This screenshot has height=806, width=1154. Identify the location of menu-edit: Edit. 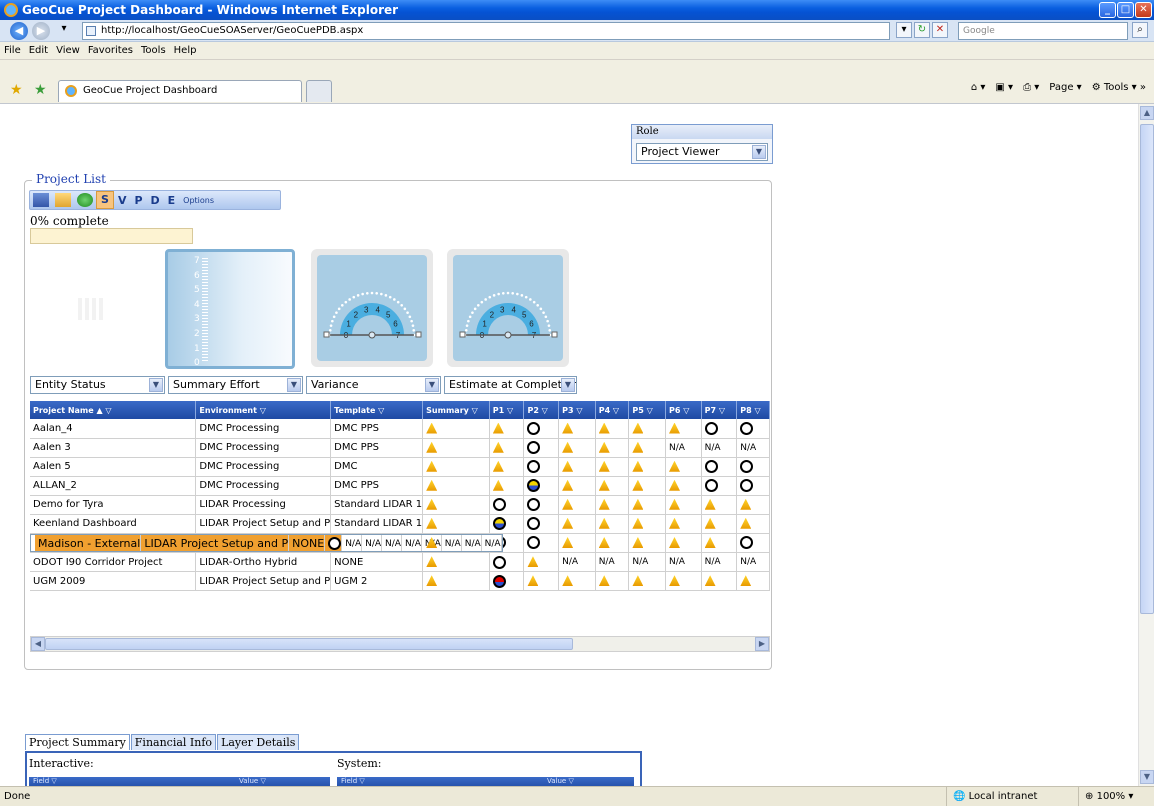
(38, 50).